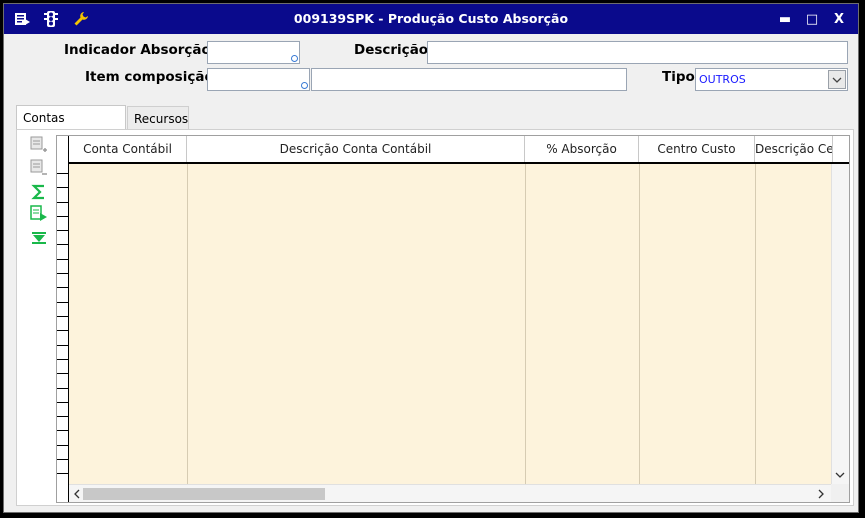  I want to click on scroll-right-icon, so click(821, 494).